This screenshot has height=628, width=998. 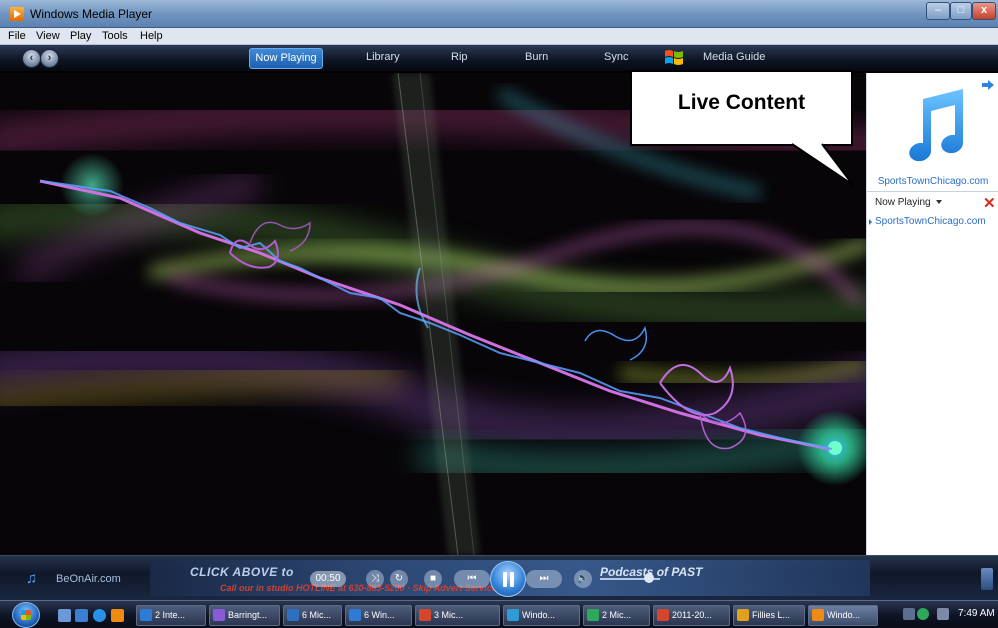 What do you see at coordinates (459, 57) in the screenshot?
I see `tab-rip: Rip` at bounding box center [459, 57].